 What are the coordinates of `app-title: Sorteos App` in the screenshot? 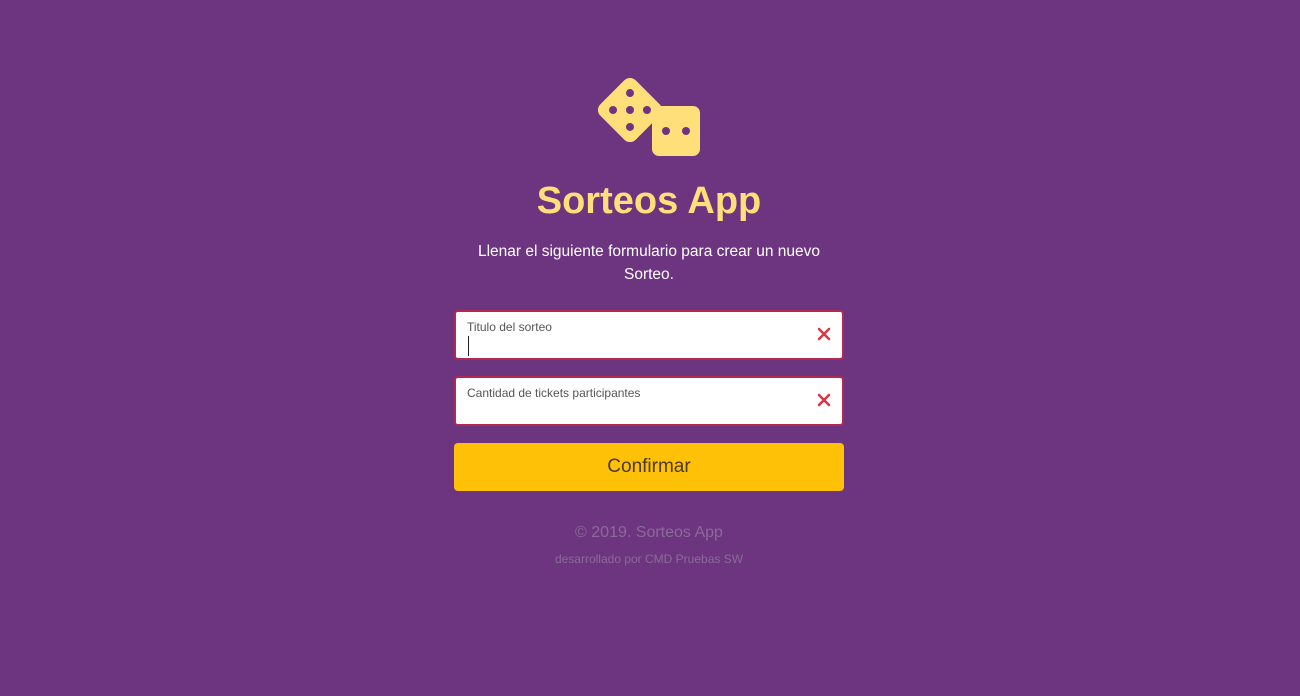 It's located at (649, 201).